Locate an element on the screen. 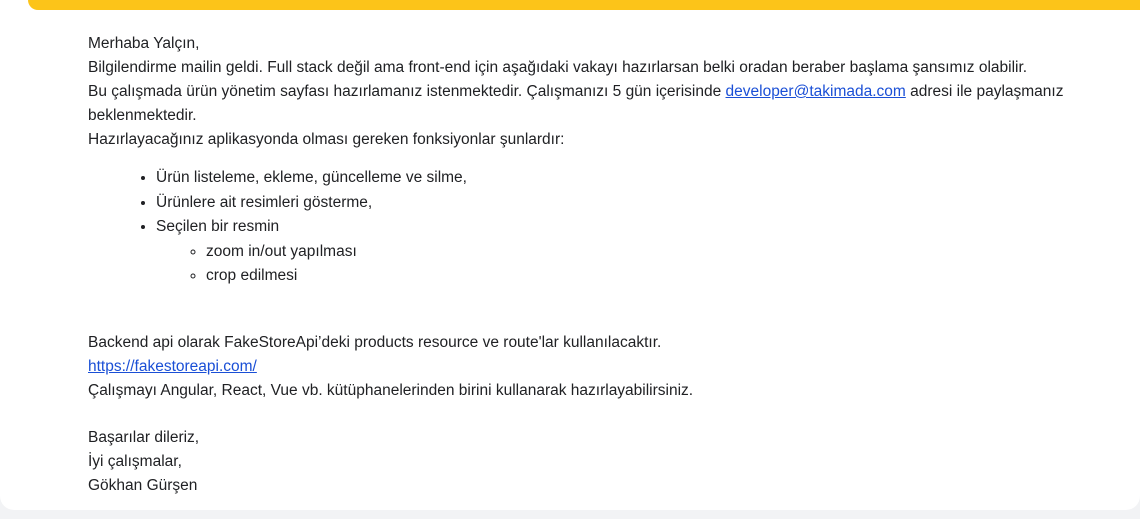  greeting-text: Merhaba Yalçın, is located at coordinates (144, 43).